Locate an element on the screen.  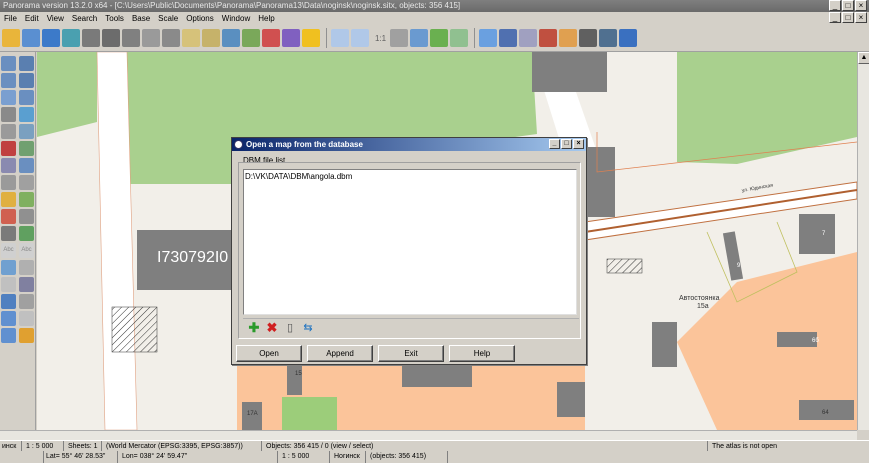
new-file-icon: ▯ is located at coordinates (290, 328).